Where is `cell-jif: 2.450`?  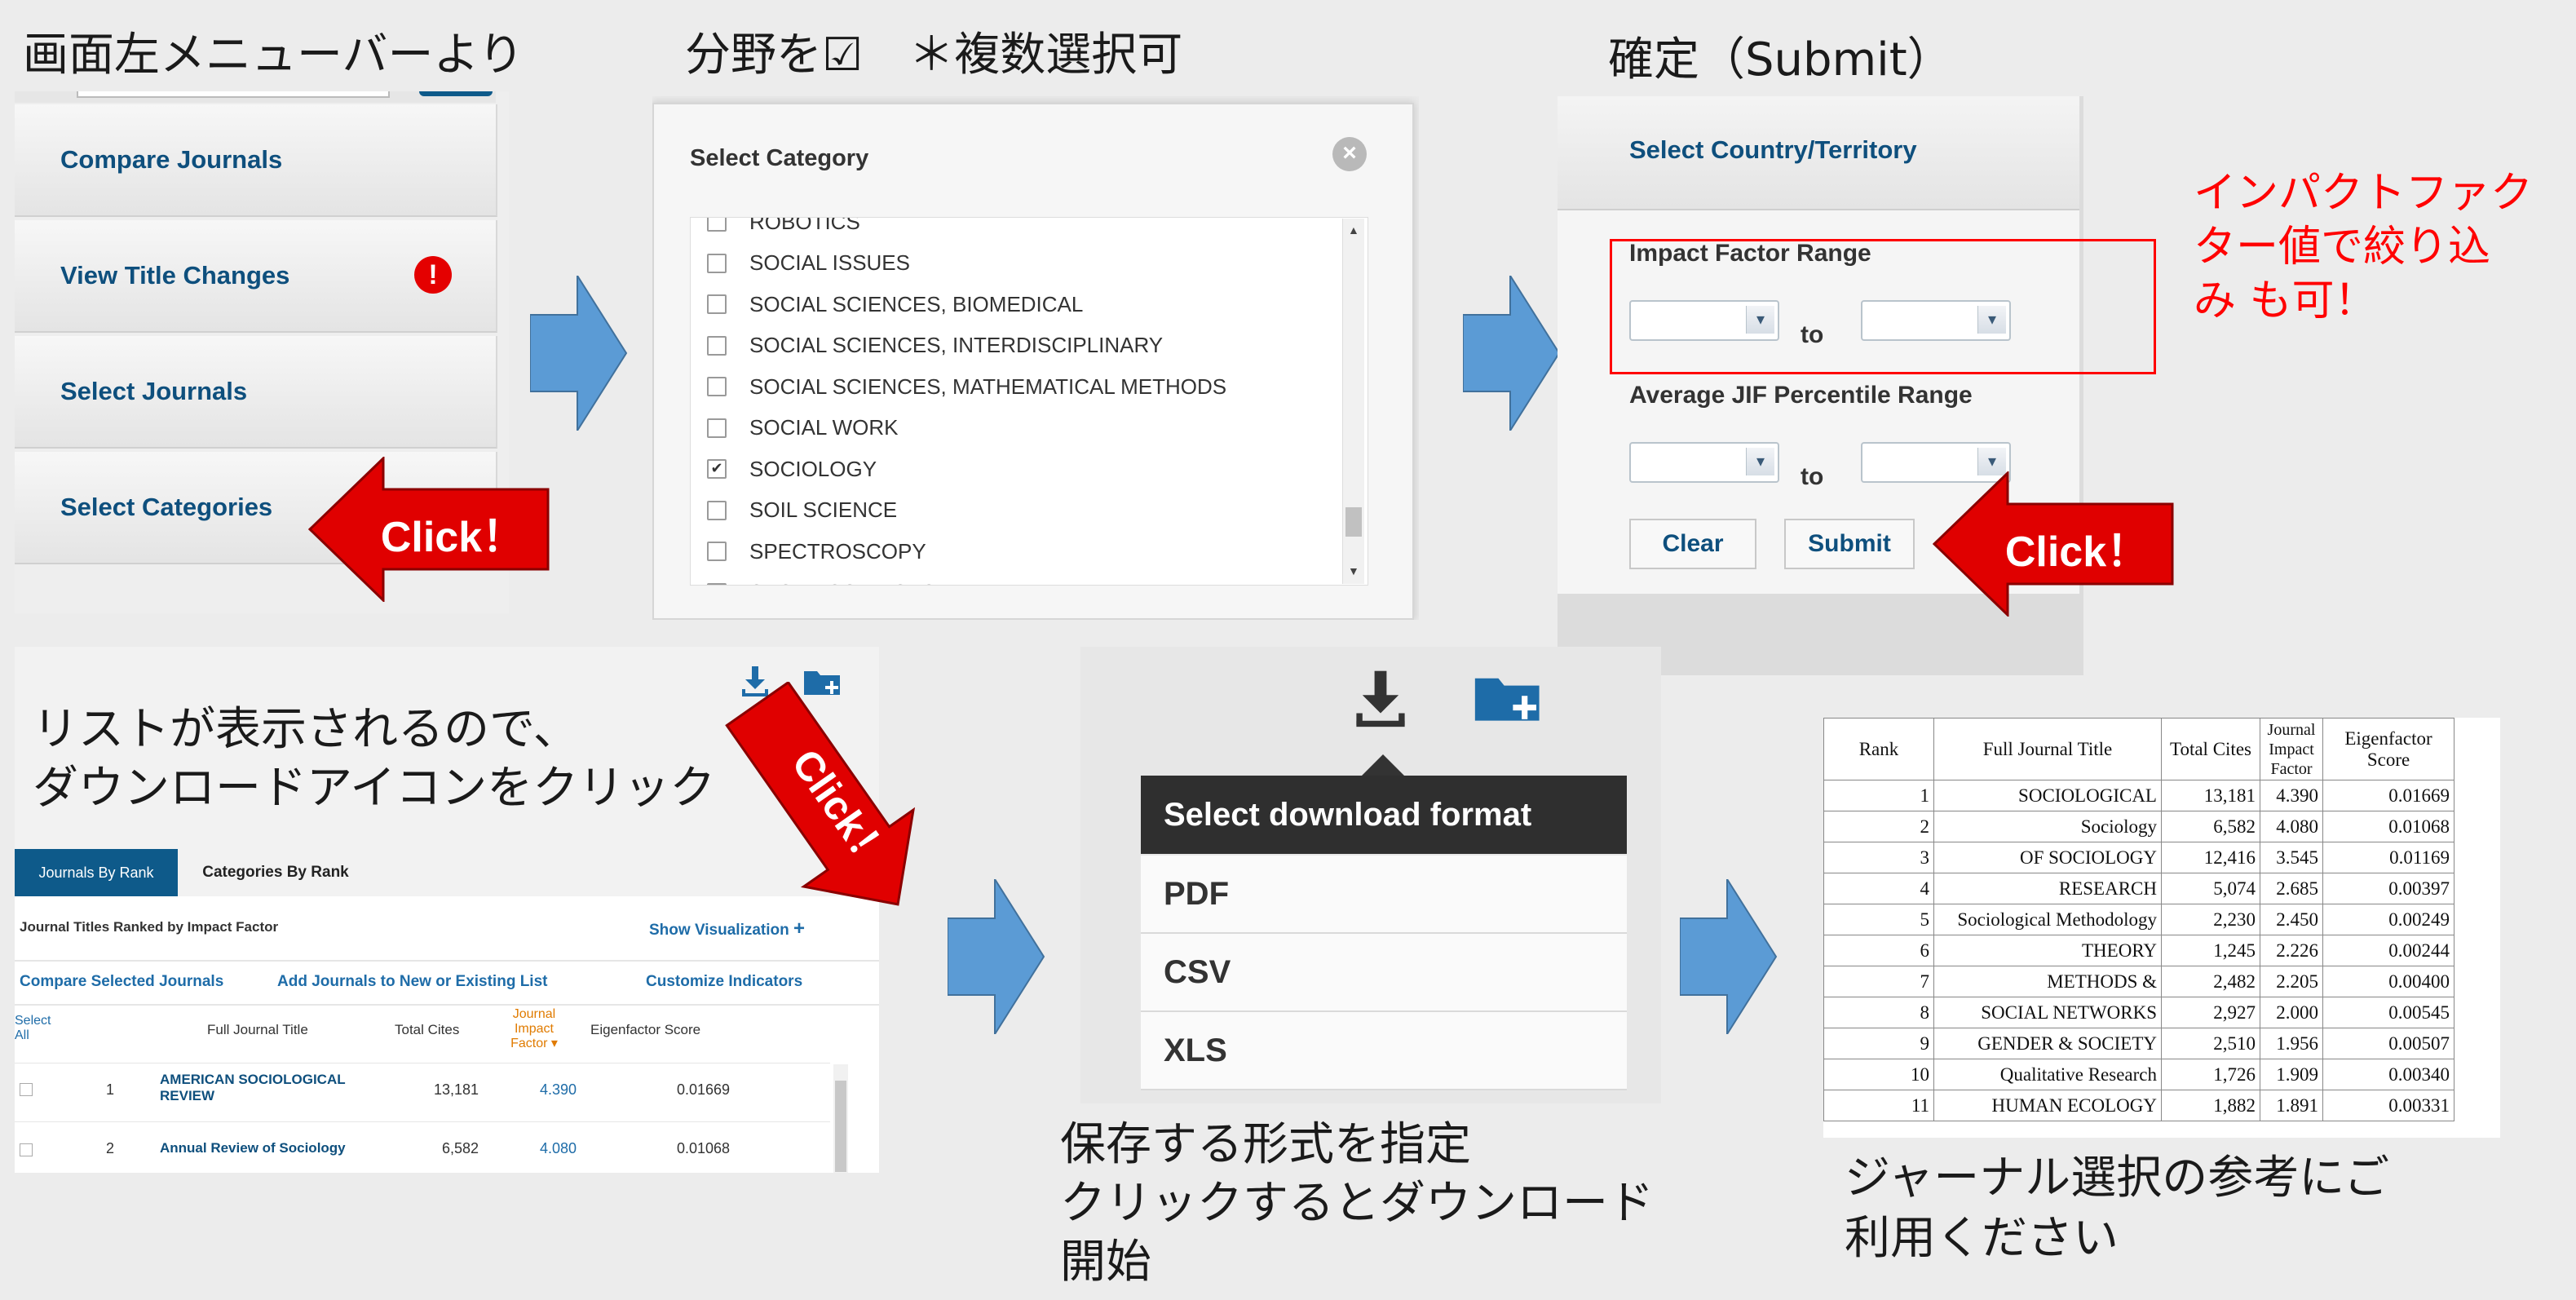 cell-jif: 2.450 is located at coordinates (2291, 919).